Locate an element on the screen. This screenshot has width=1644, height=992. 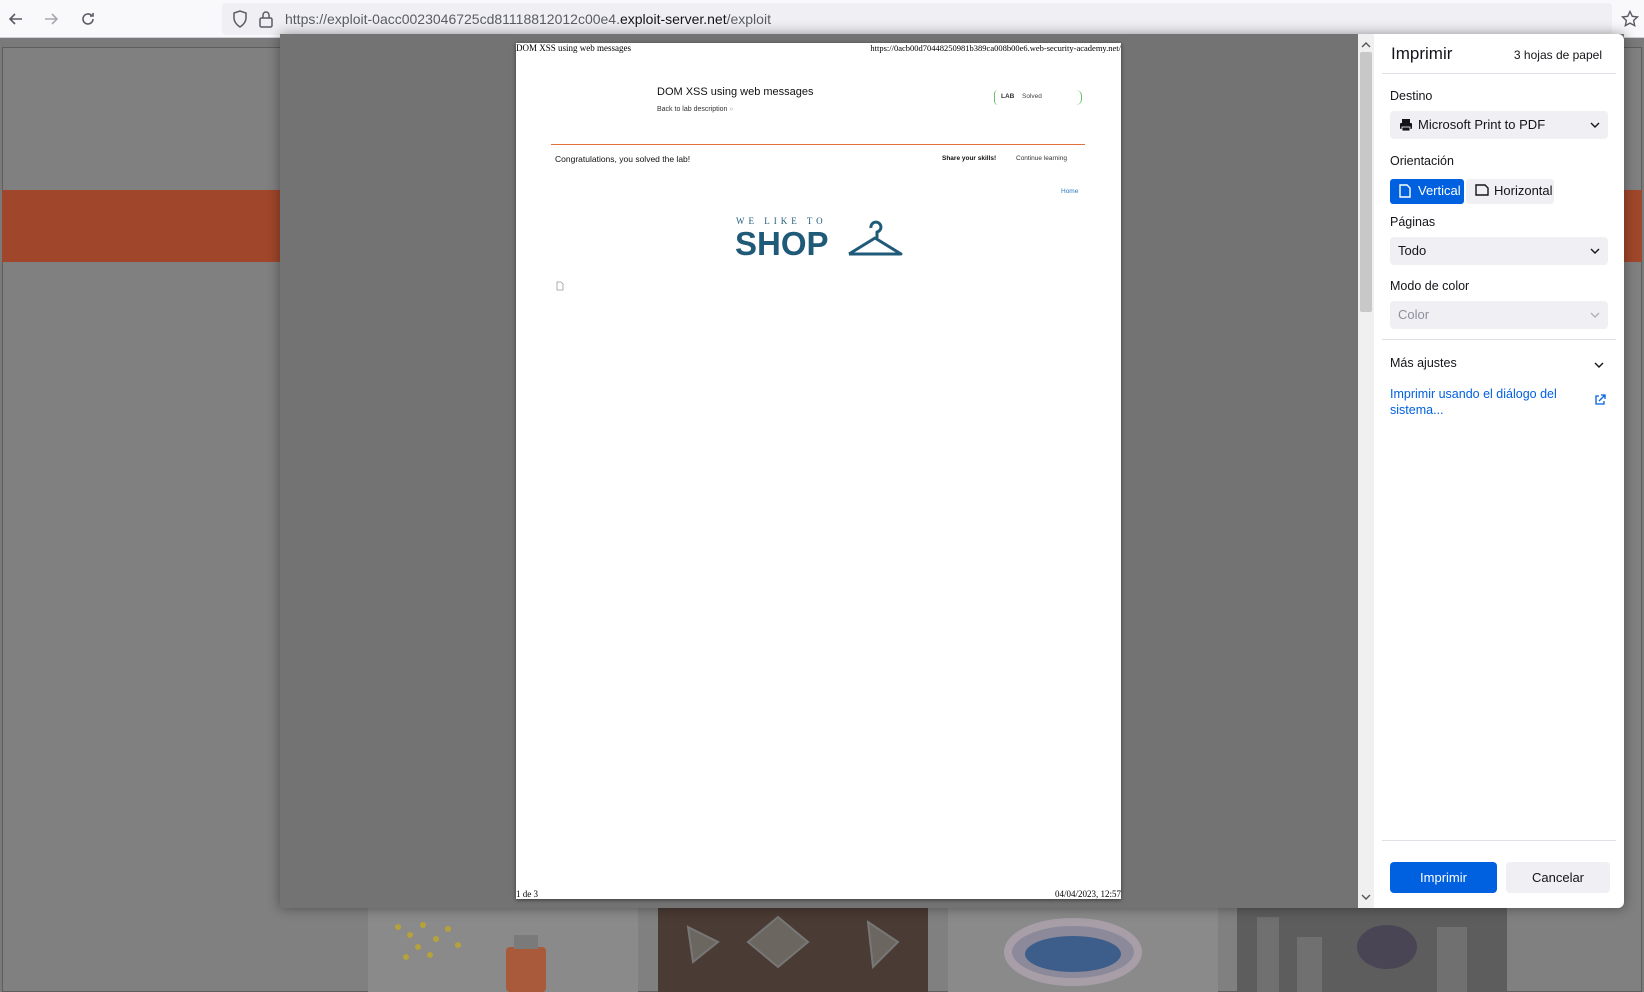
preview-lab-status-text: Solved is located at coordinates (1032, 96).